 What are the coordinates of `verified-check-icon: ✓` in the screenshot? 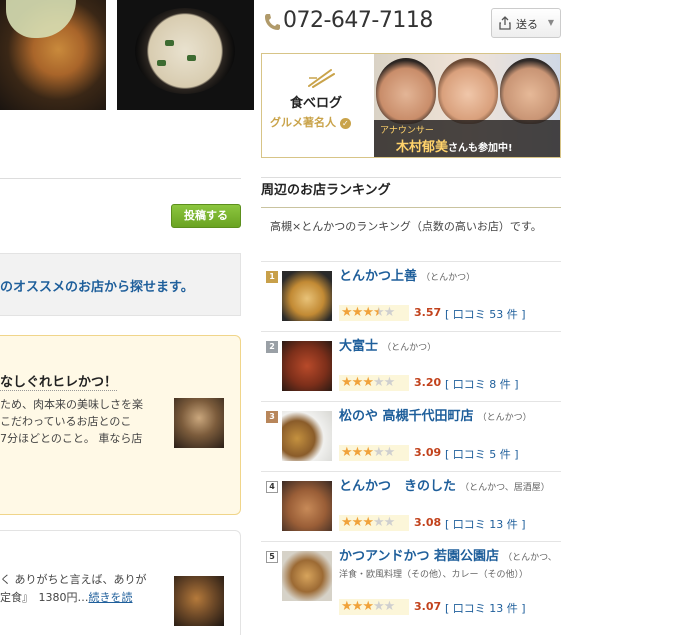 It's located at (345, 123).